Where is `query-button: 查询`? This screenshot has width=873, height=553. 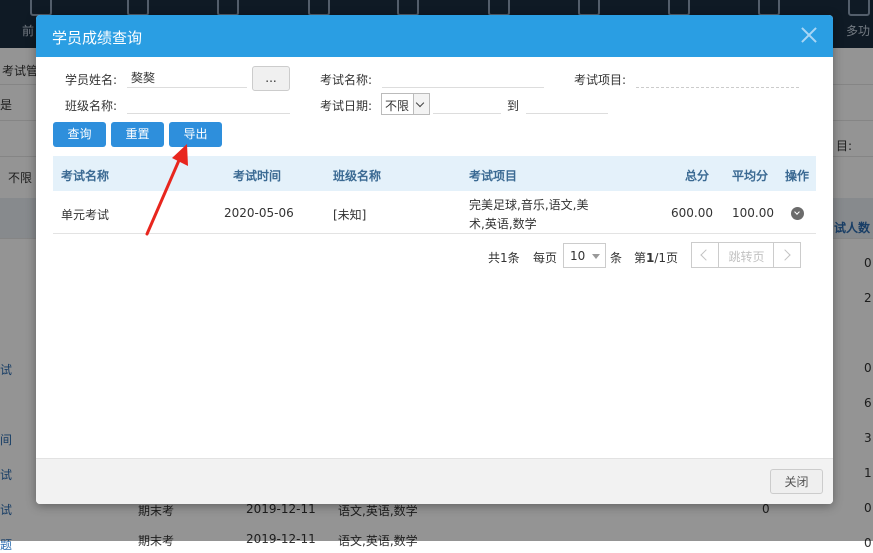
query-button: 查询 is located at coordinates (79, 134).